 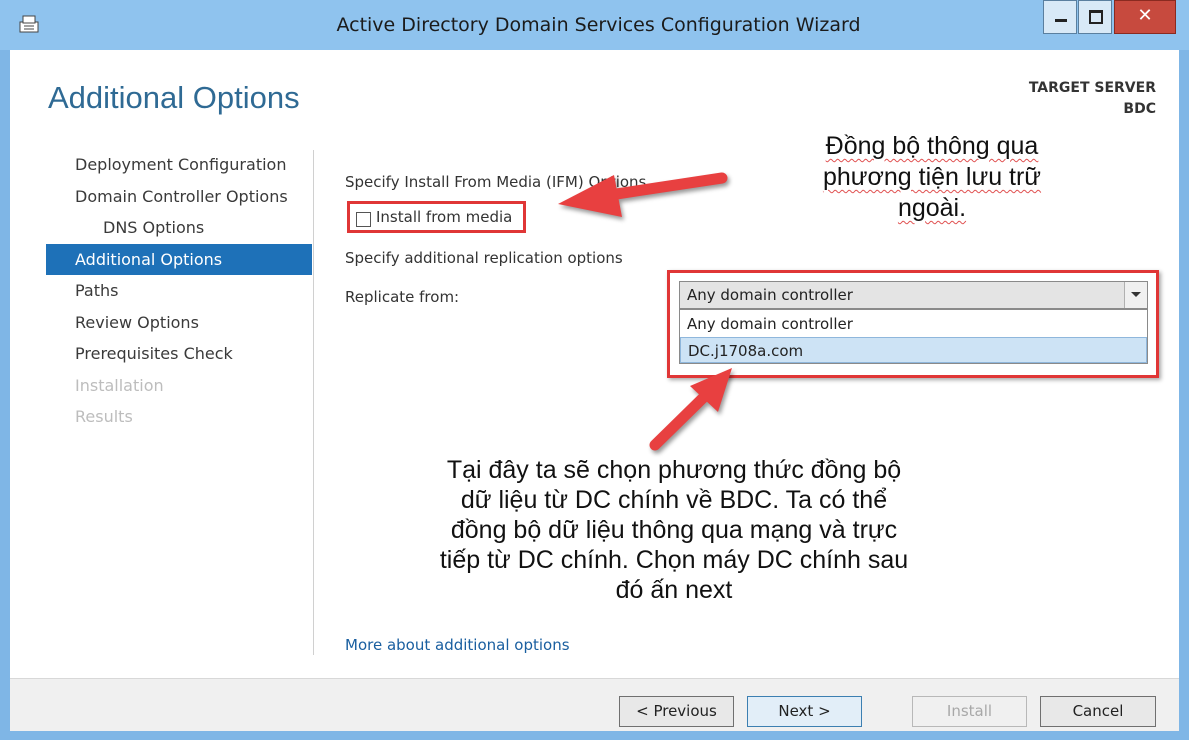 I want to click on maximize-button, so click(x=1095, y=17).